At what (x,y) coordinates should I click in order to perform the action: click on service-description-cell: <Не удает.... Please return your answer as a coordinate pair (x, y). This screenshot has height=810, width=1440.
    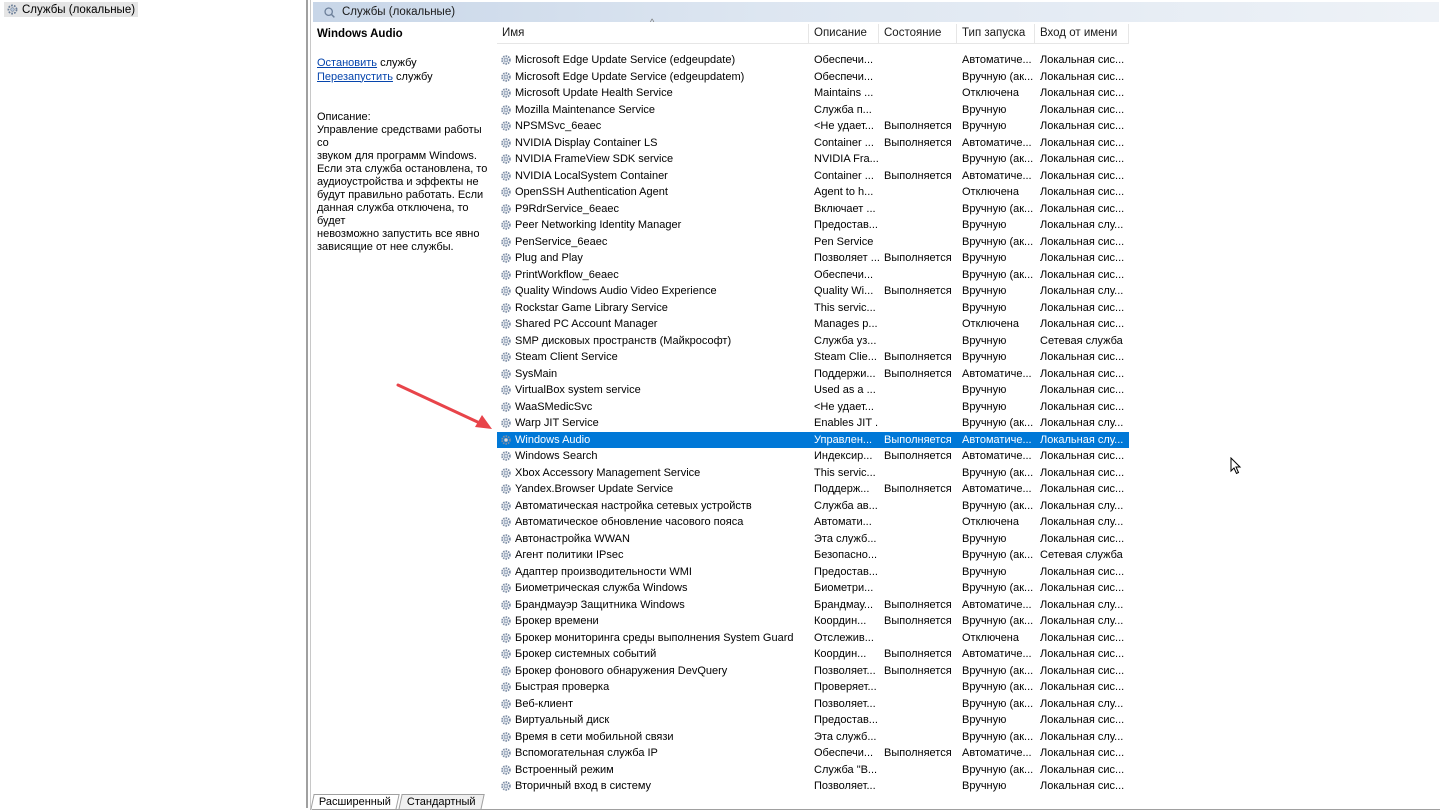
    Looking at the image, I should click on (844, 406).